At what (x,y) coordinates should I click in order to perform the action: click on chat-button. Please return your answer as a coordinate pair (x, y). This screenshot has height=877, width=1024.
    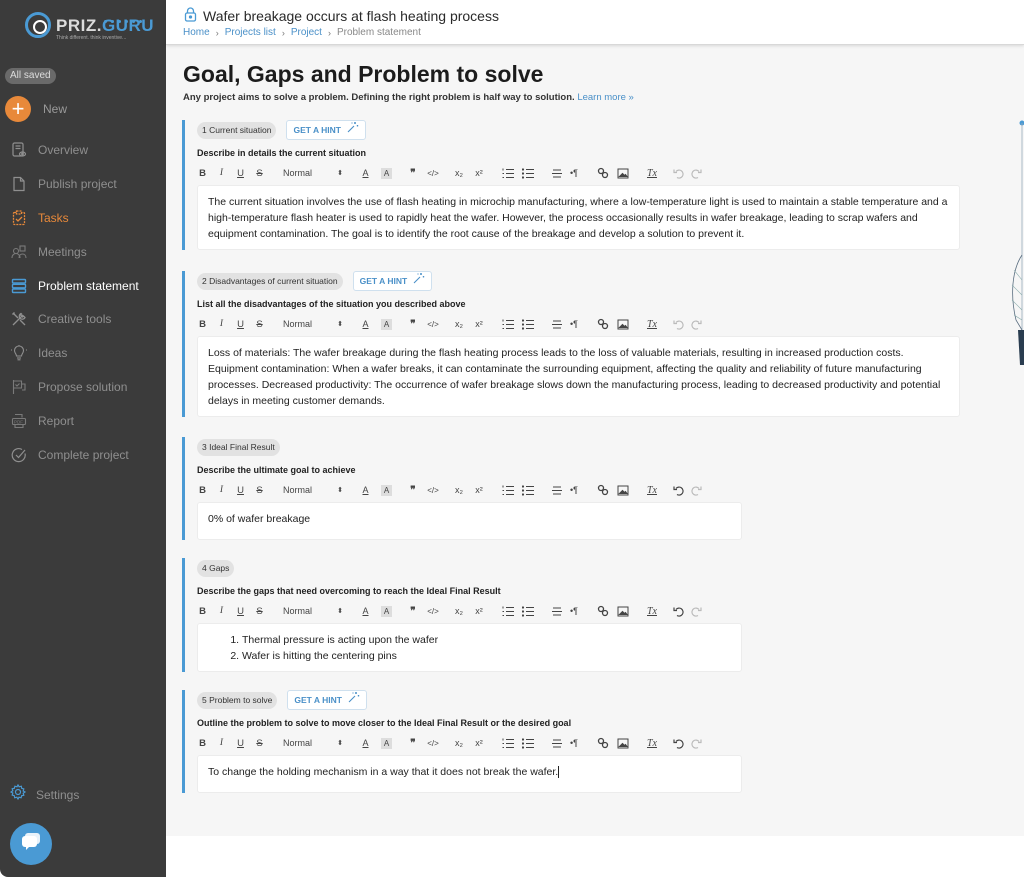
    Looking at the image, I should click on (31, 844).